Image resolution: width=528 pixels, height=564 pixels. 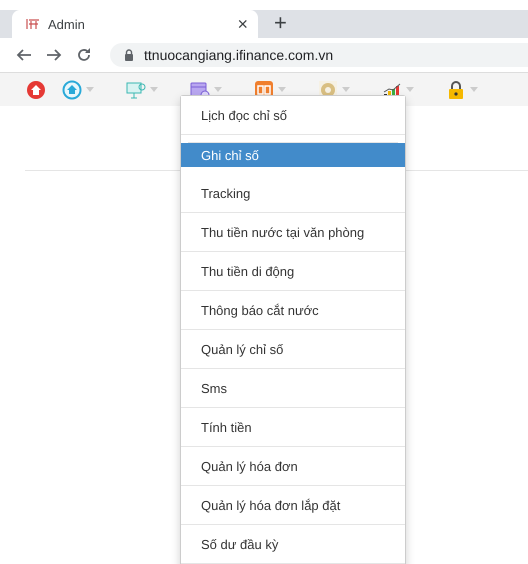 I want to click on menu-item: Quản lý hóa đơn, so click(x=293, y=466).